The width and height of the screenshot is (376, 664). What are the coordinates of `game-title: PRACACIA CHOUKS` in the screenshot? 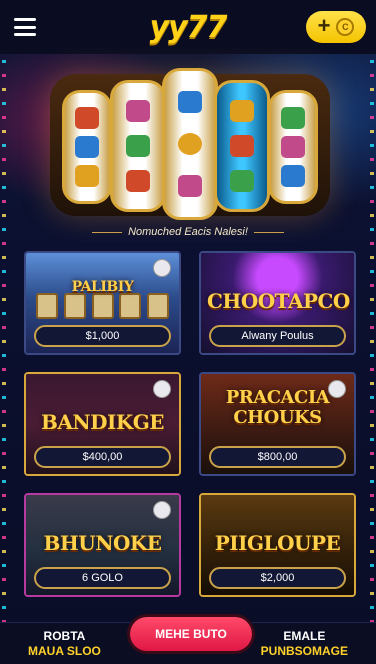 It's located at (277, 407).